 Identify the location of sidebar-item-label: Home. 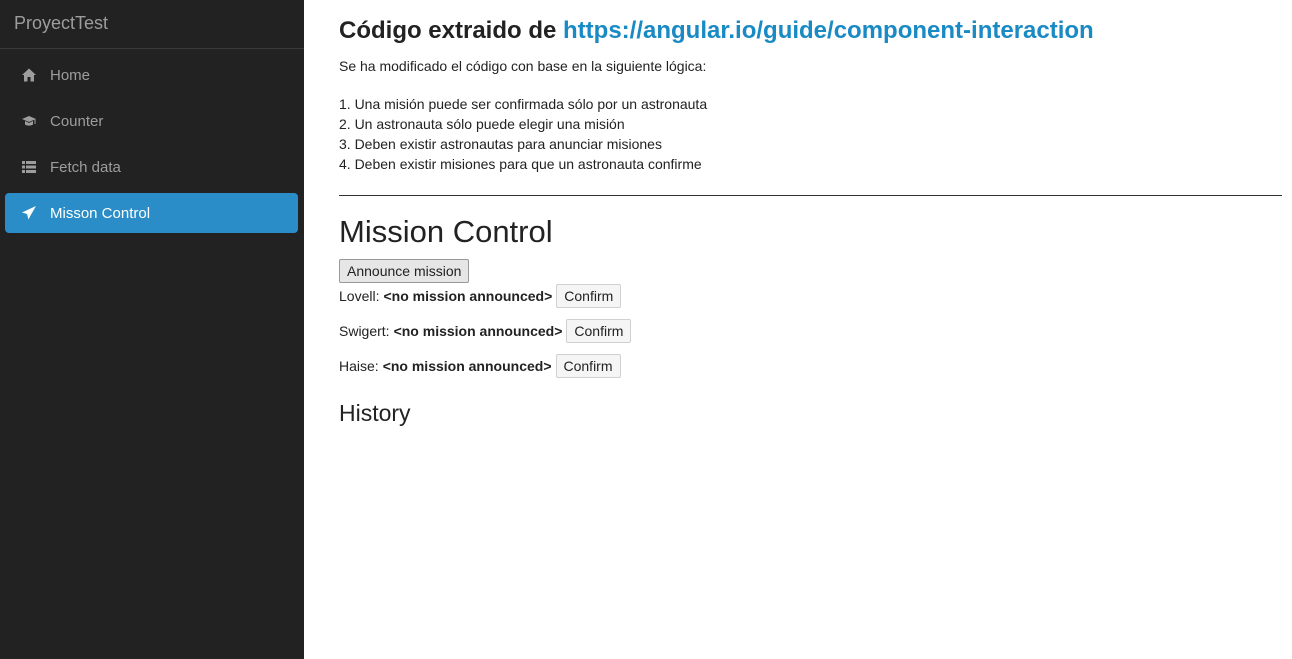
(70, 75).